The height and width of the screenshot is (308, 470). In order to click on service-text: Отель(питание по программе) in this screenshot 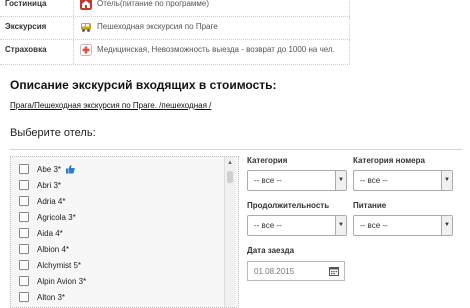, I will do `click(153, 4)`.